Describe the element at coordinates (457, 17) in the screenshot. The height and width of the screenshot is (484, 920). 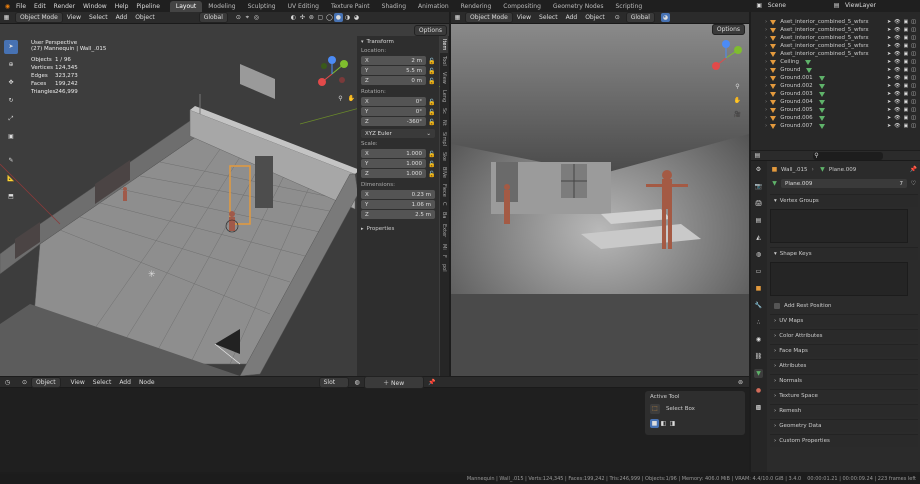
I see `editor-type-icon-right: ▦` at that location.